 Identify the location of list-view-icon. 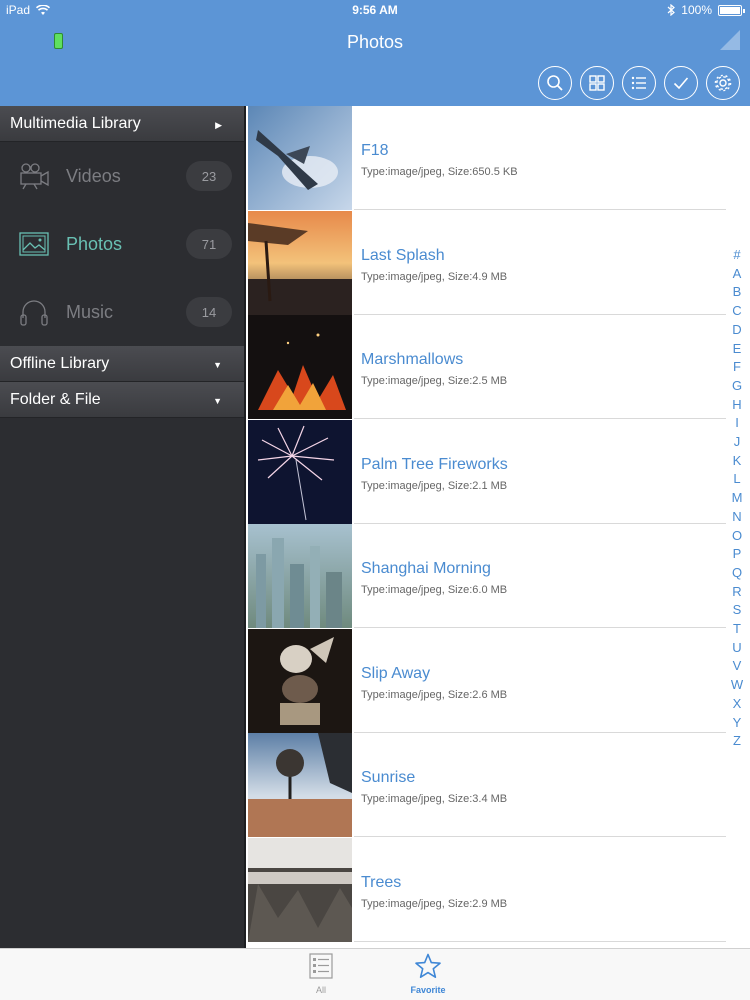
(638, 83).